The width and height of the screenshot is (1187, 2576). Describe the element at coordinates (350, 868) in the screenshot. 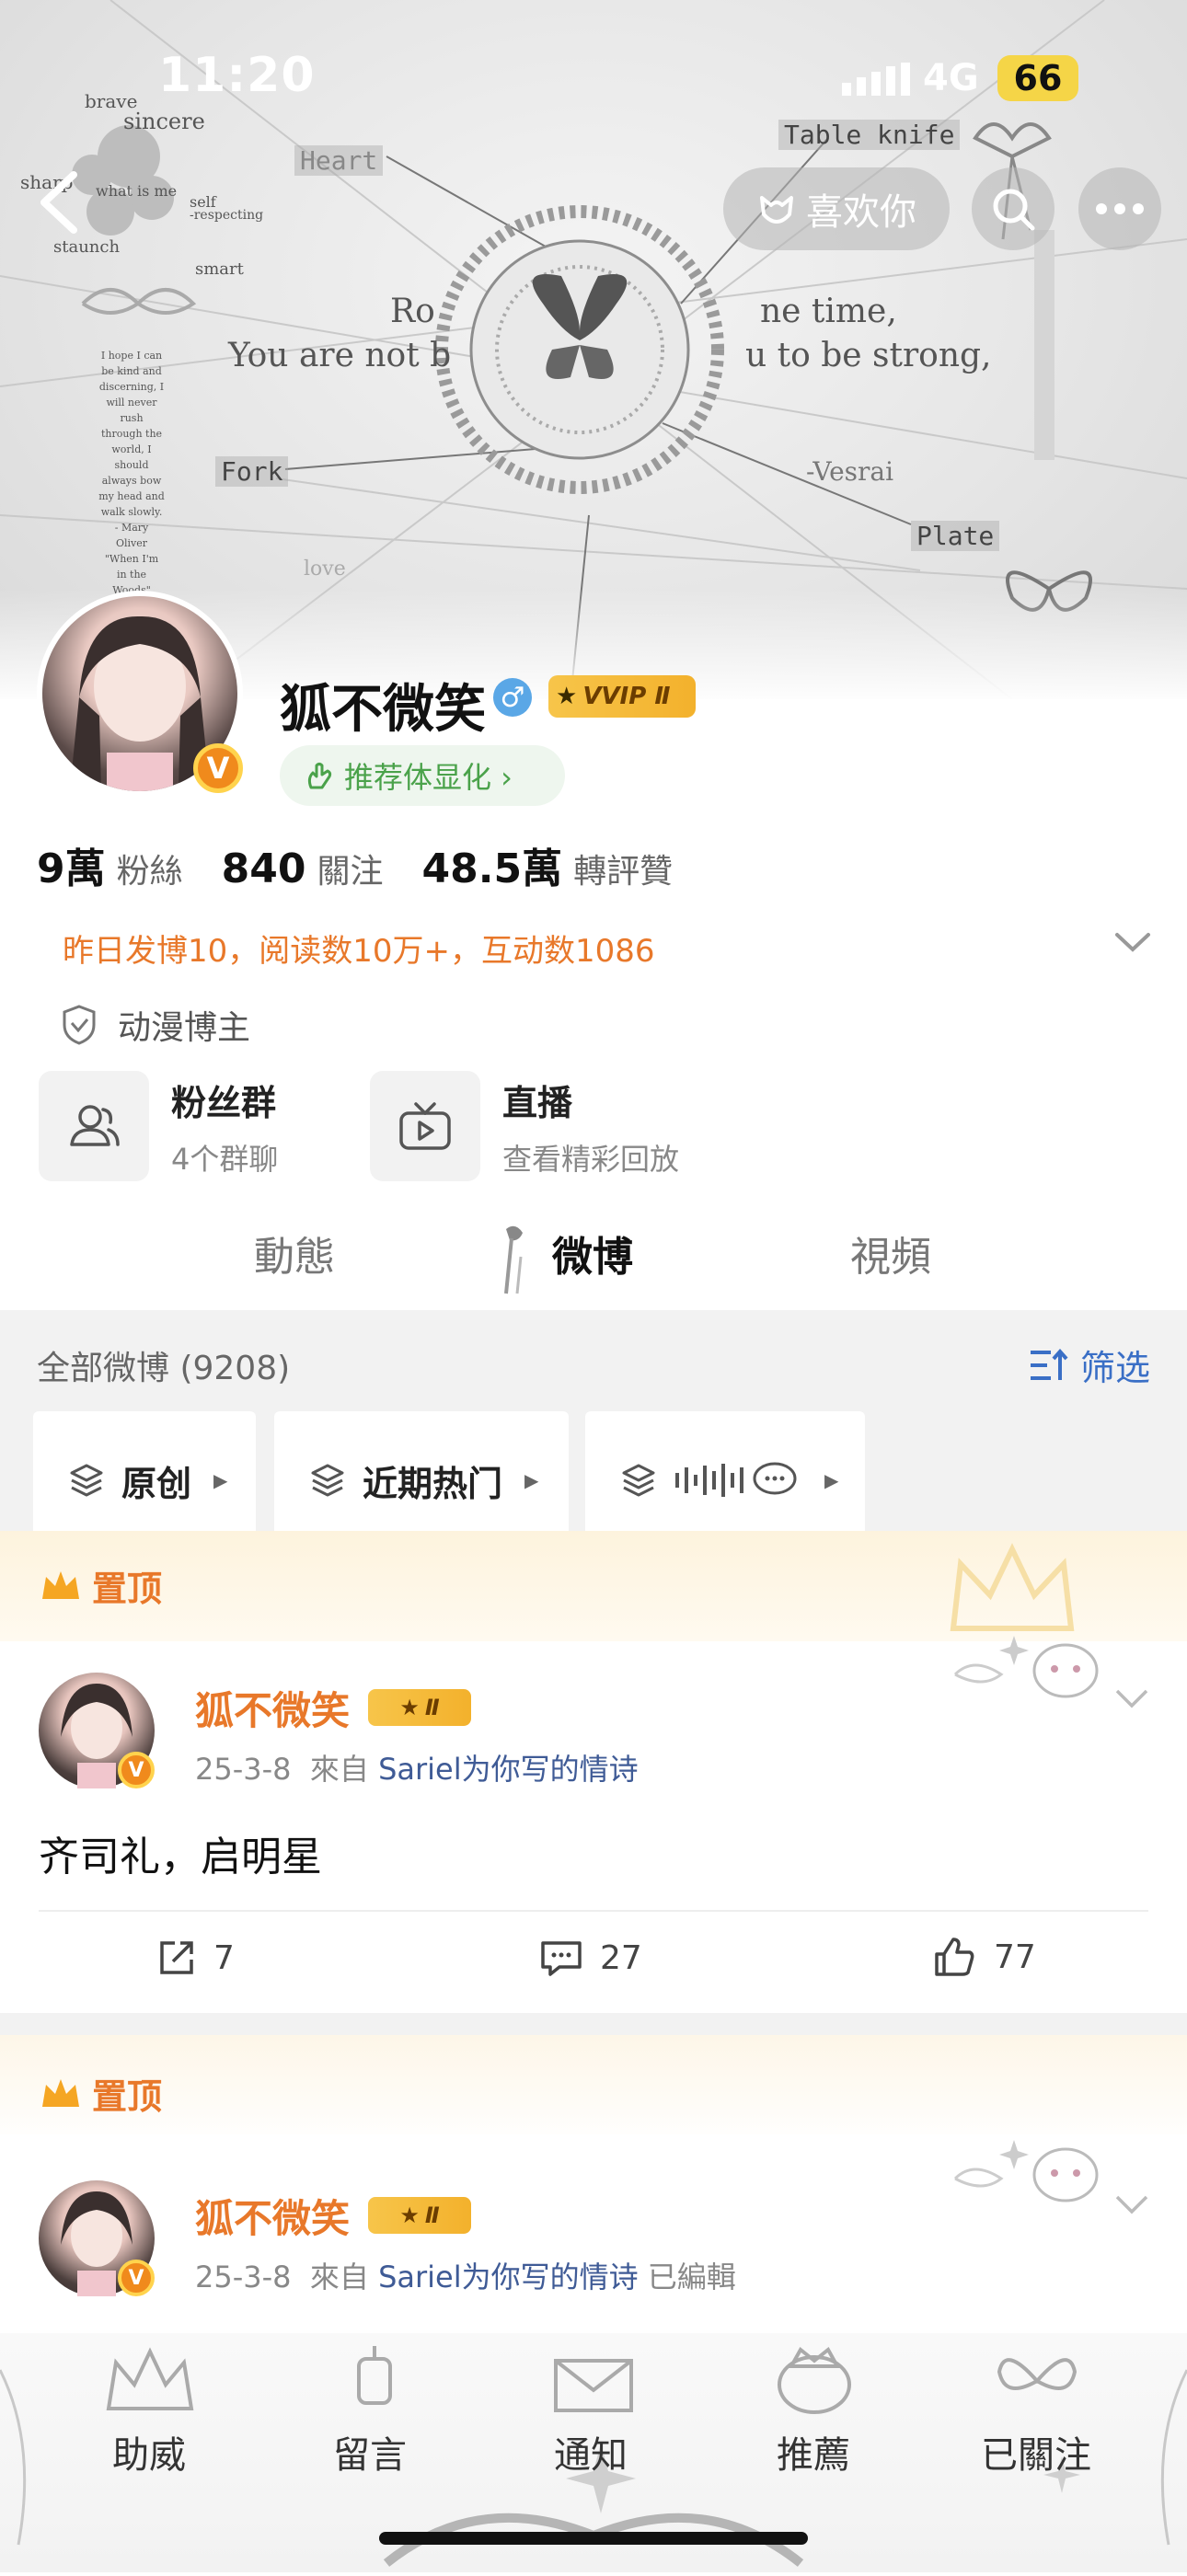

I see `following-label: 關注` at that location.